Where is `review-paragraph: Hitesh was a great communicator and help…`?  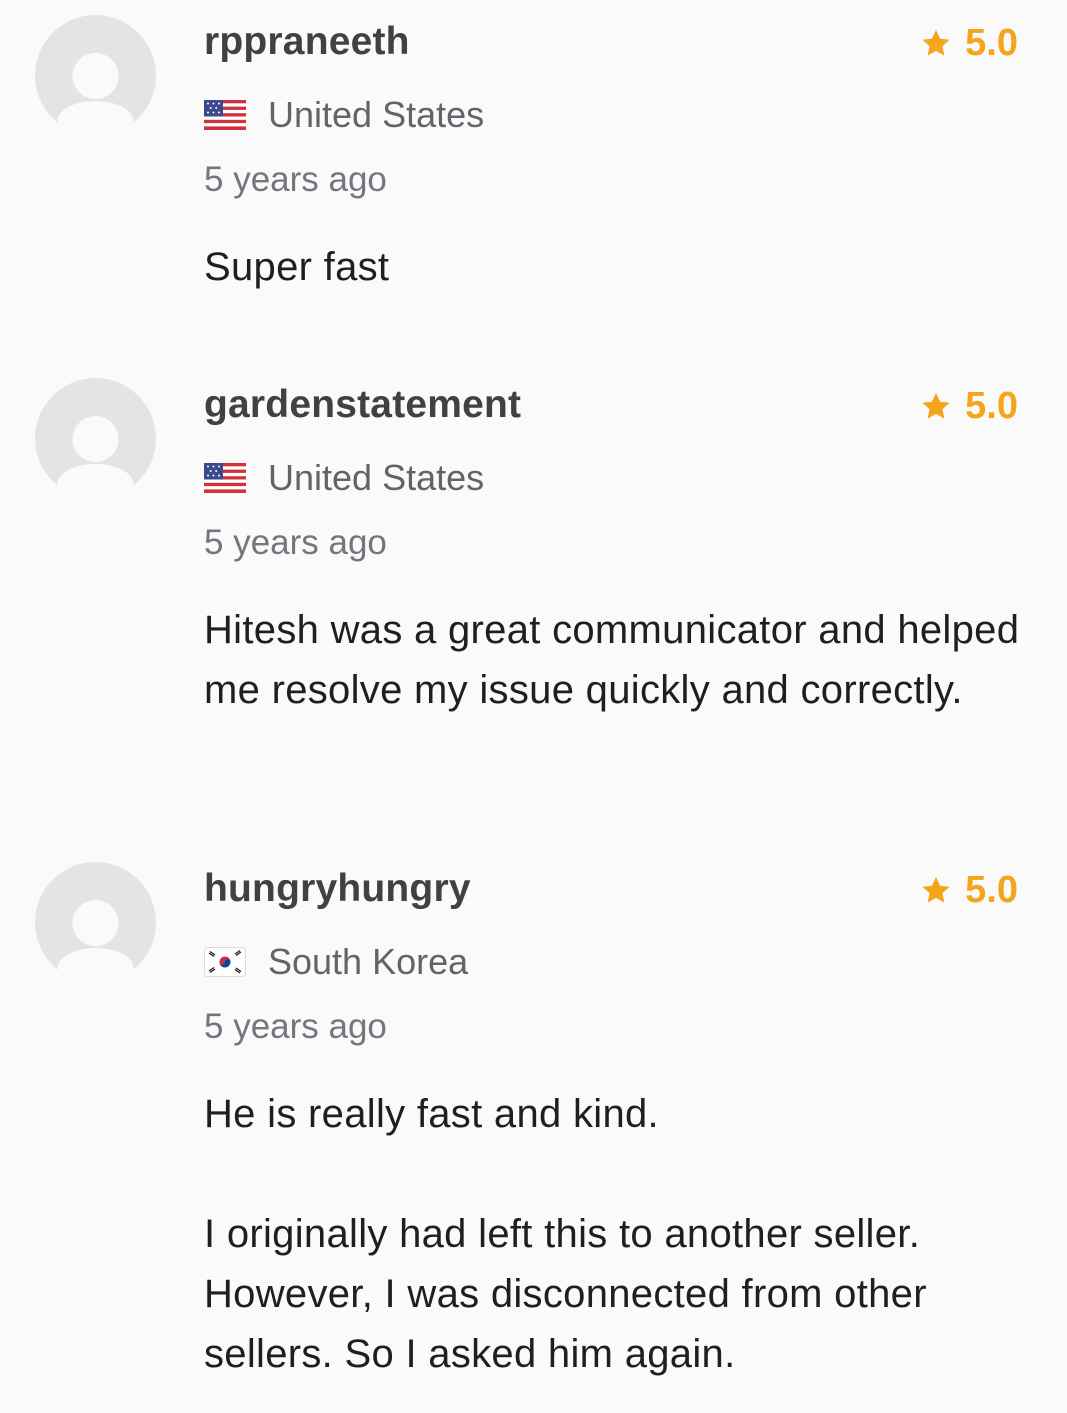 review-paragraph: Hitesh was a great communicator and help… is located at coordinates (612, 660).